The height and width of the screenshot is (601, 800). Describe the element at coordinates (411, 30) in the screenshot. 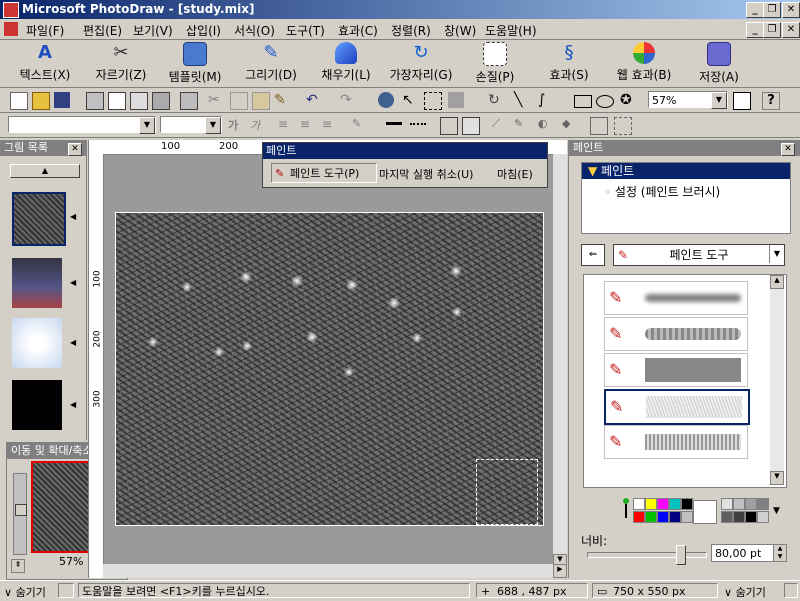

I see `menu-arrange: 정렬(R)` at that location.